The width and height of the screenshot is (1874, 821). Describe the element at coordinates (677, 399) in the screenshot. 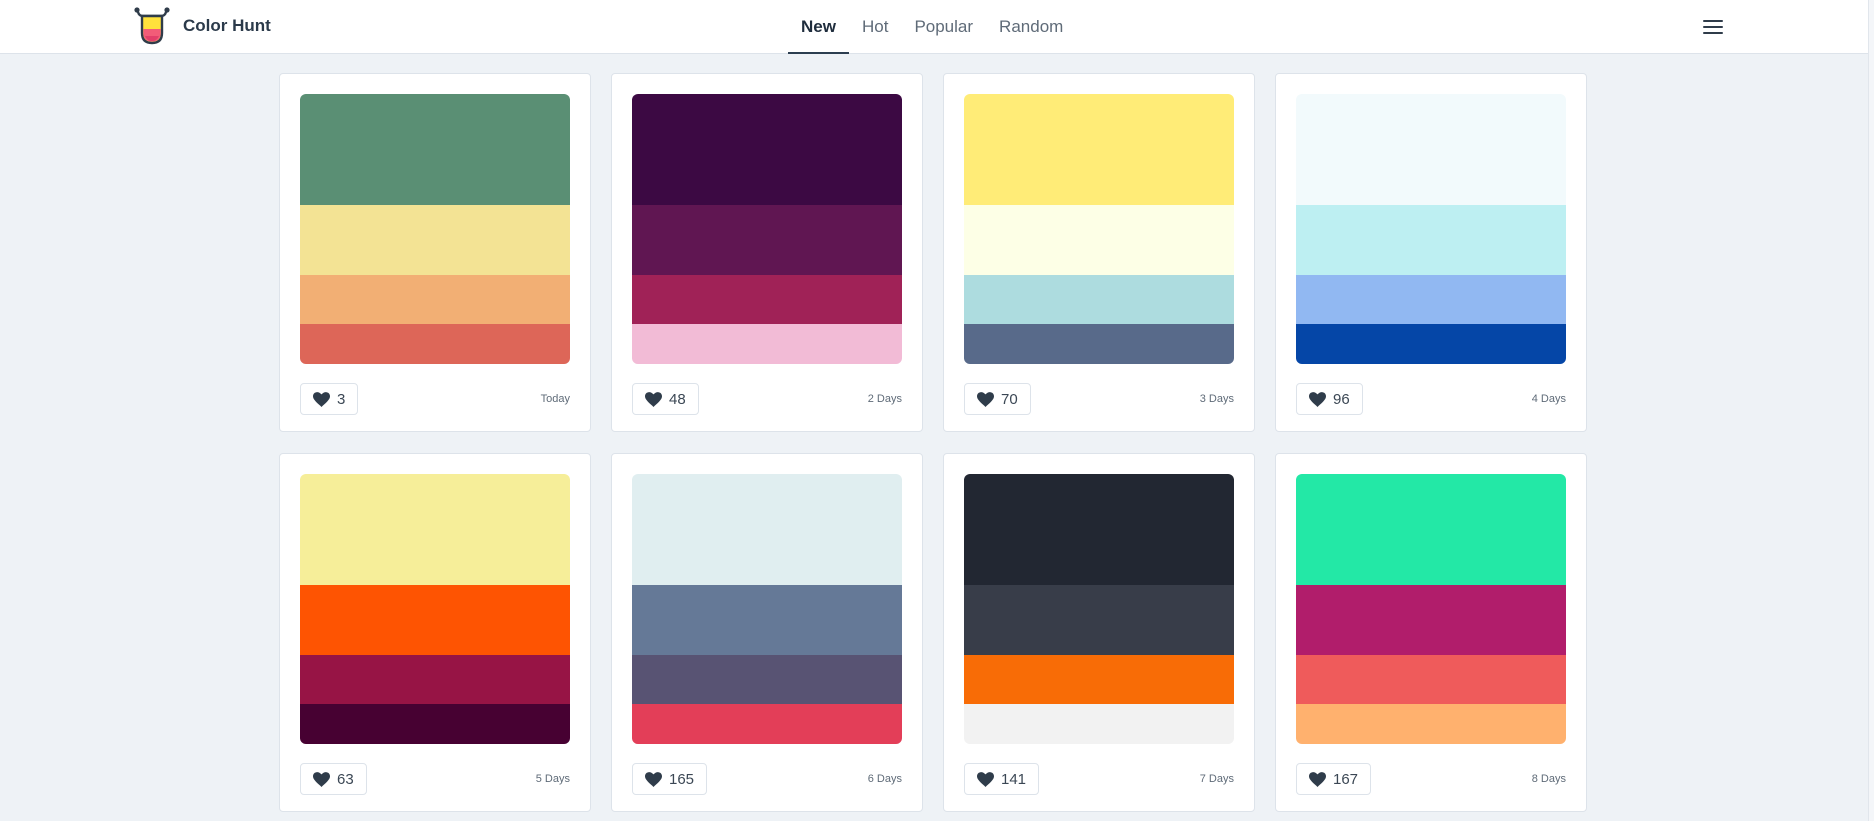

I see `like-count: 48` at that location.